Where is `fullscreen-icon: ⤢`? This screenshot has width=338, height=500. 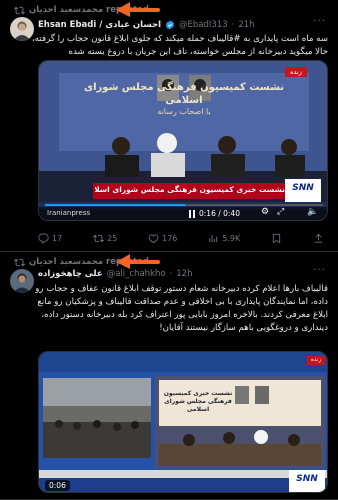
fullscreen-icon: ⤢ is located at coordinates (280, 212).